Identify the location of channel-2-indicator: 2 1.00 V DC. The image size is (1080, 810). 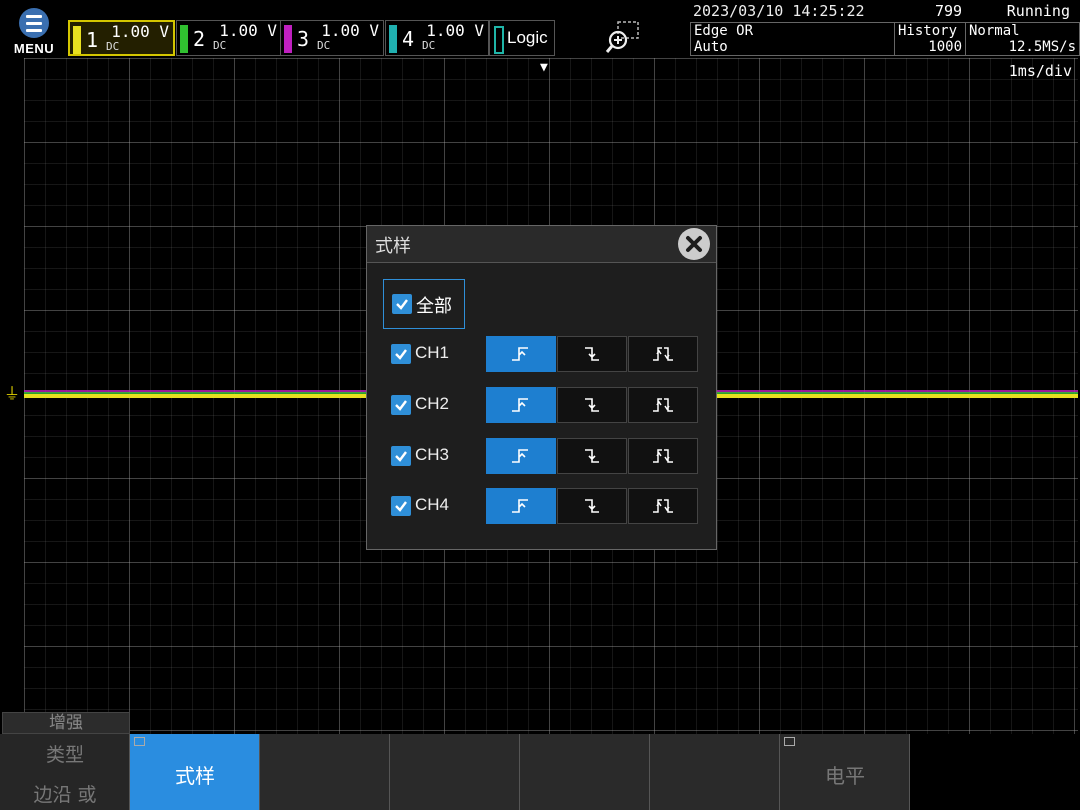
(229, 38).